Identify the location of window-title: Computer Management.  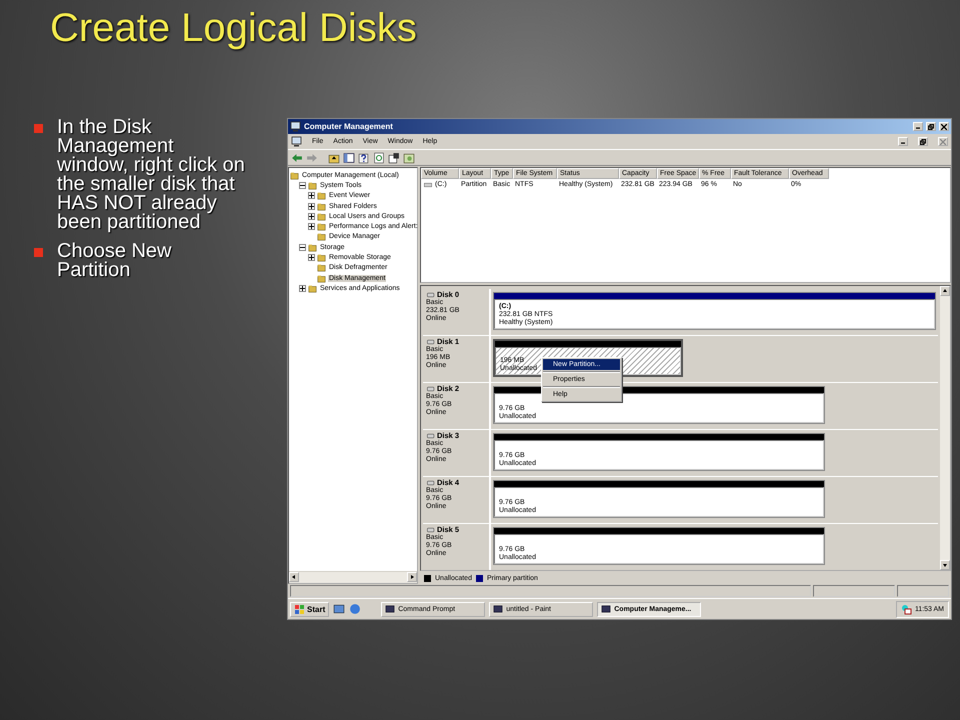
(349, 126).